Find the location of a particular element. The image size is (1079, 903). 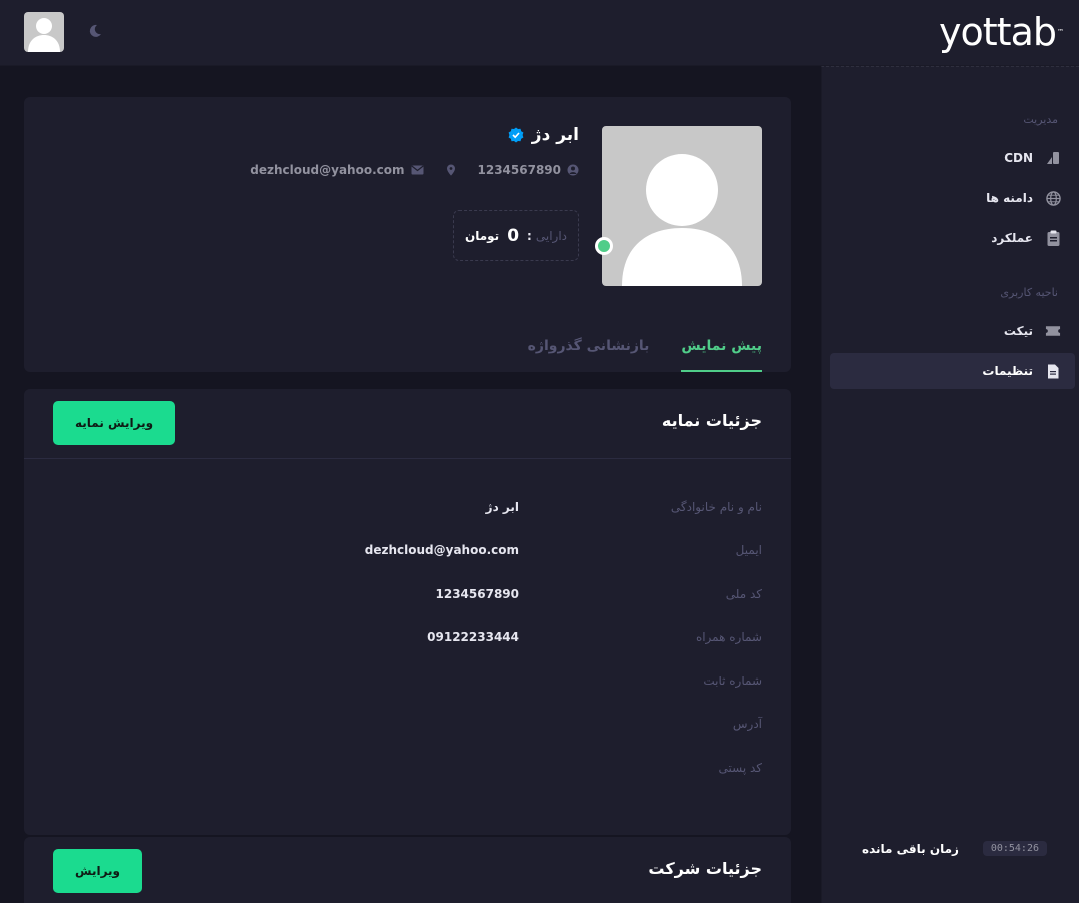

sidebar-item-label: تنظیمات is located at coordinates (1007, 371).